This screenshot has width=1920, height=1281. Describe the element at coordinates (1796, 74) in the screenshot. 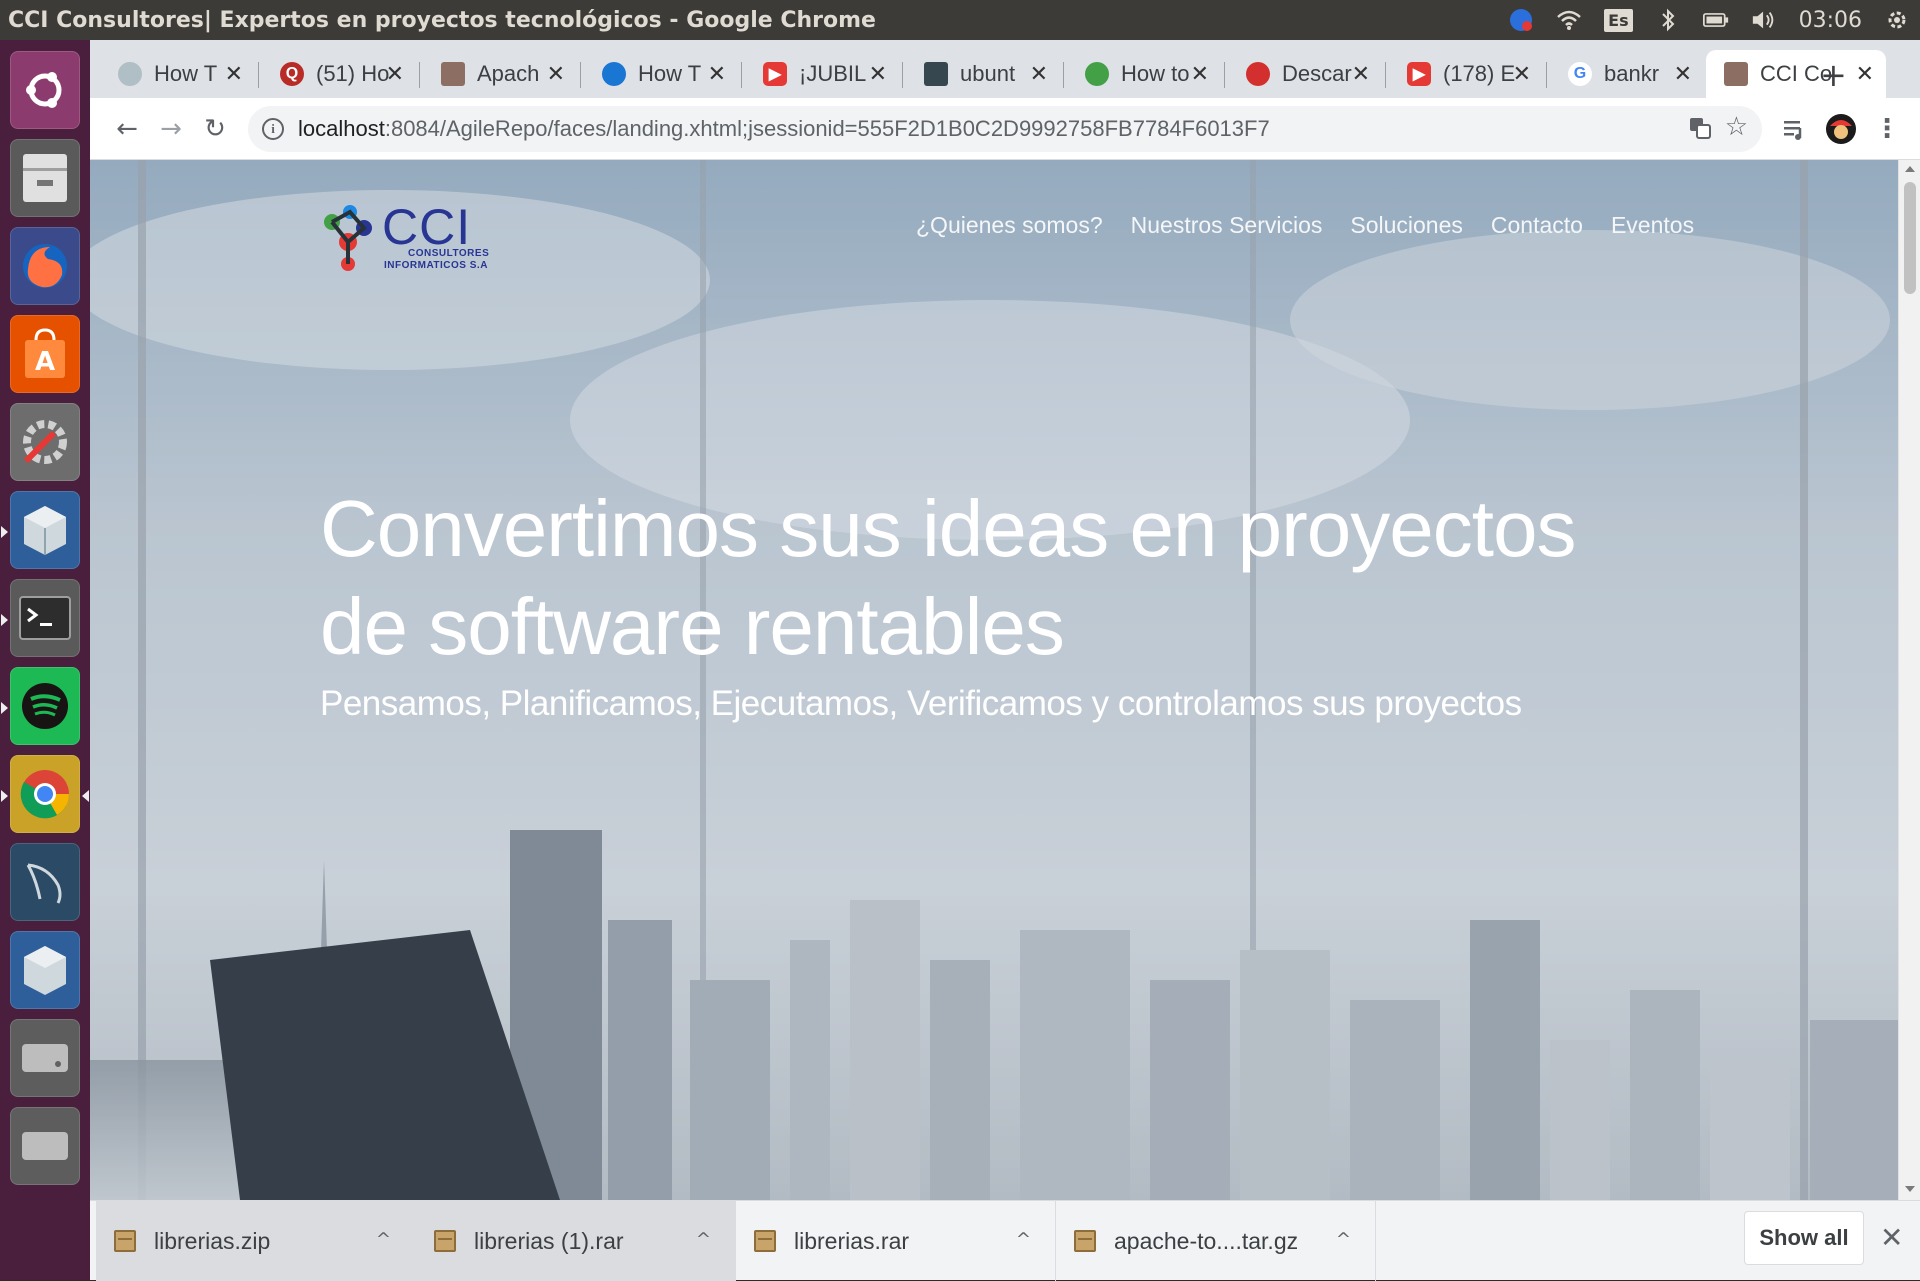

I see `tab-10-active: CCI Co ✕` at that location.